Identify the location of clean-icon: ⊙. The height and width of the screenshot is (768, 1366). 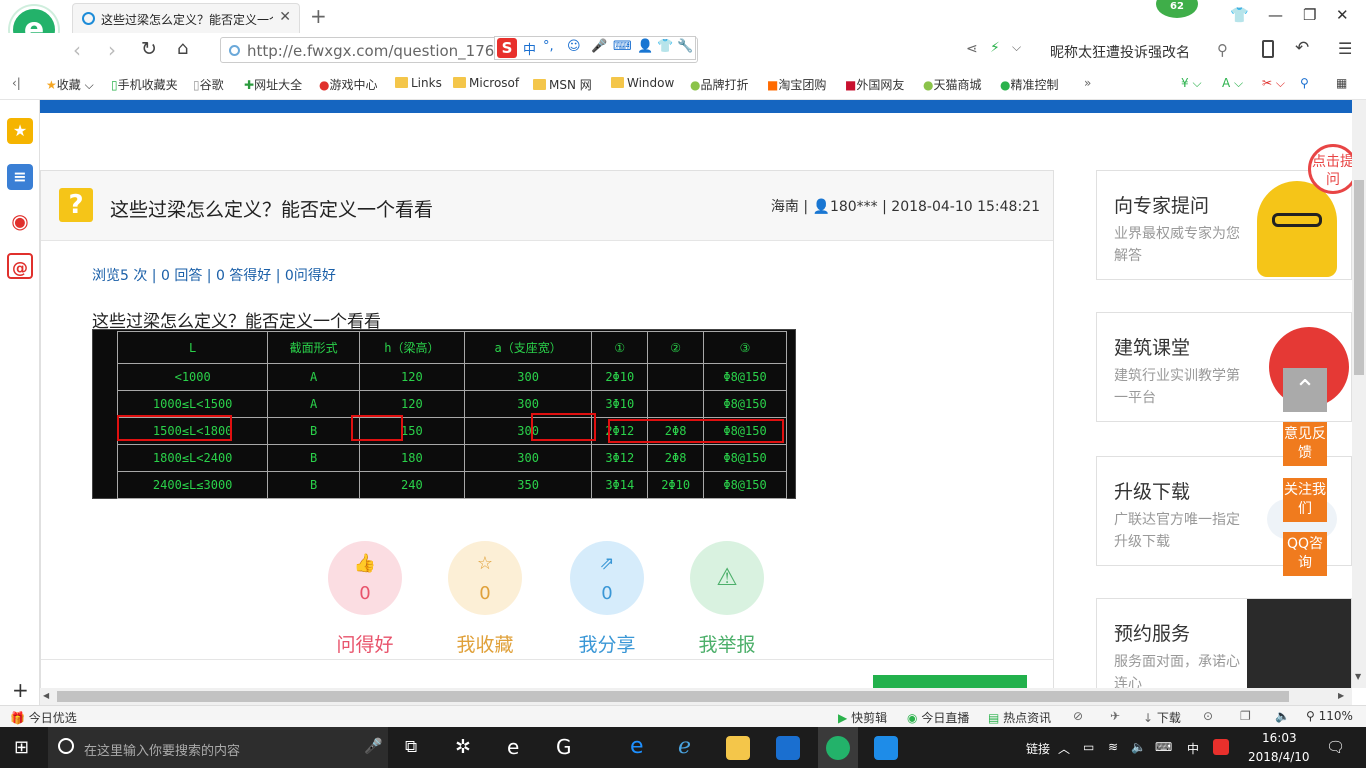
(1208, 716).